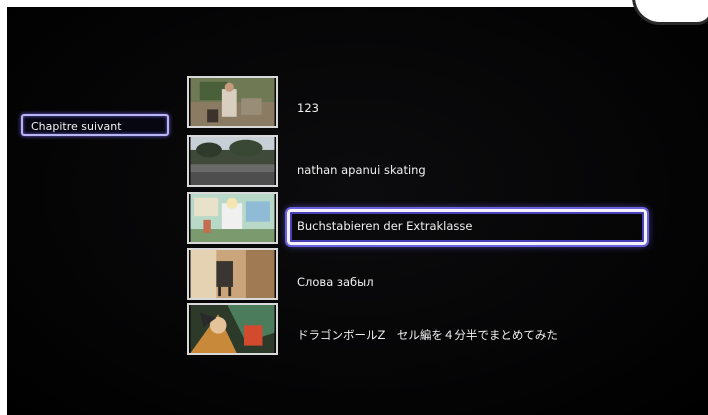  I want to click on cartoon-scene-thumbnail, so click(232, 218).